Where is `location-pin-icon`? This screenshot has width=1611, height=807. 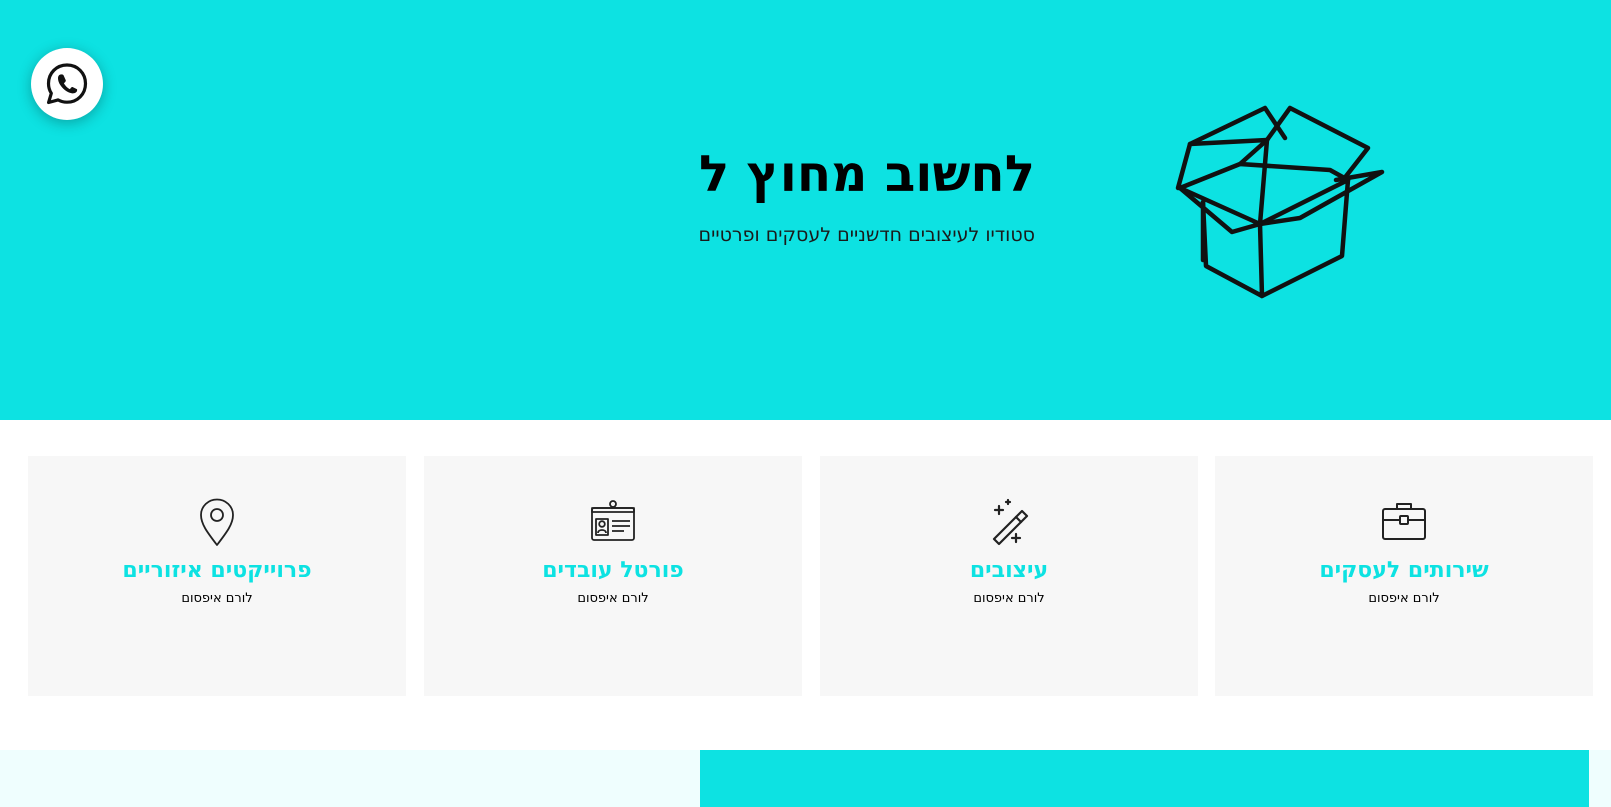
location-pin-icon is located at coordinates (217, 522).